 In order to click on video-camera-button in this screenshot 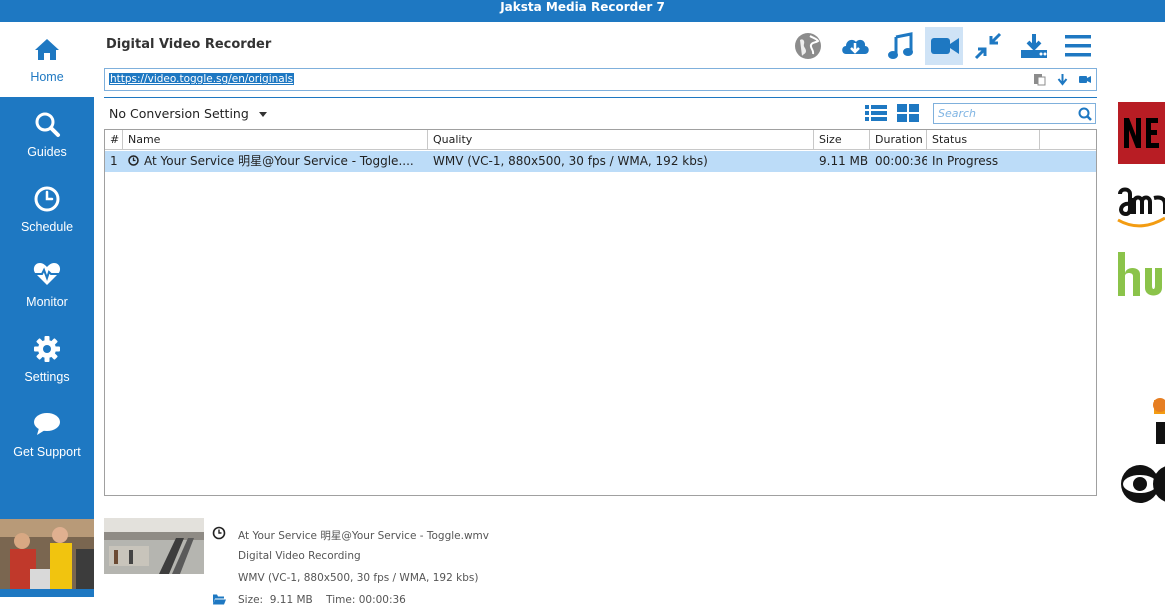, I will do `click(944, 46)`.